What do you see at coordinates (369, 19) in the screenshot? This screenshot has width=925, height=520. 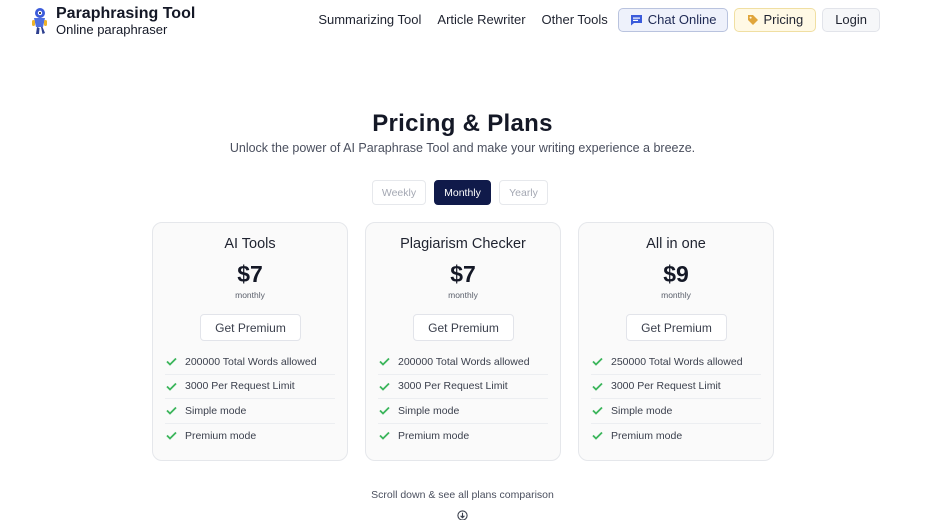 I see `nav-link-summarizing-tool: Summarizing Tool` at bounding box center [369, 19].